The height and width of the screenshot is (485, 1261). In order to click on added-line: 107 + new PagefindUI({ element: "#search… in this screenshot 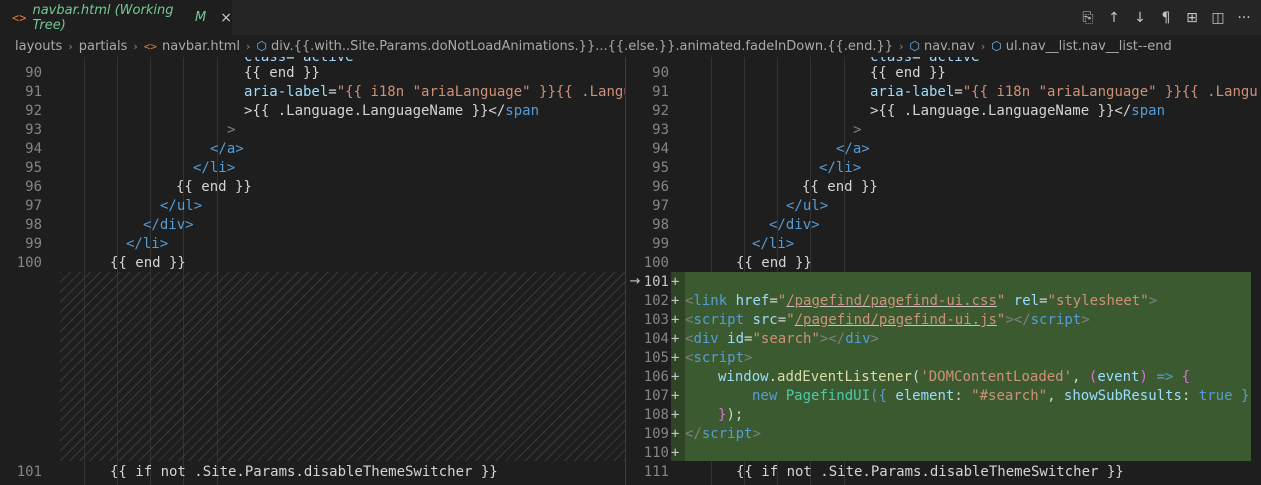, I will do `click(943, 396)`.